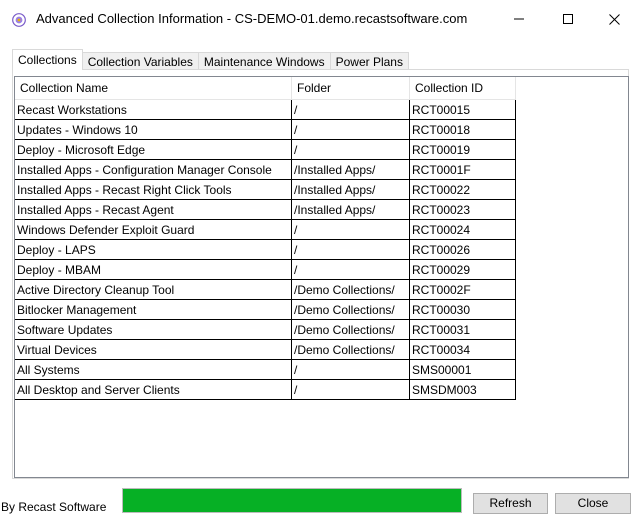  Describe the element at coordinates (153, 129) in the screenshot. I see `cell-collection-name: Updates - Windows 10` at that location.